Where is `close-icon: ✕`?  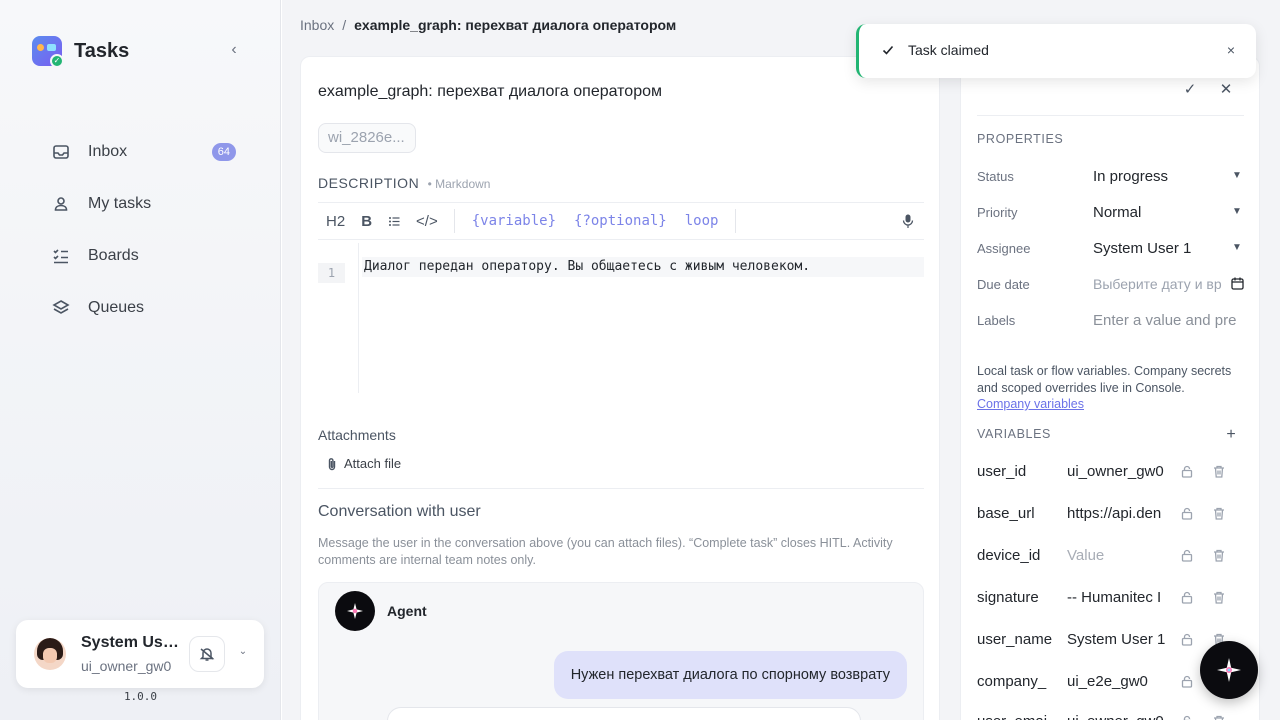
close-icon: ✕ is located at coordinates (1226, 89).